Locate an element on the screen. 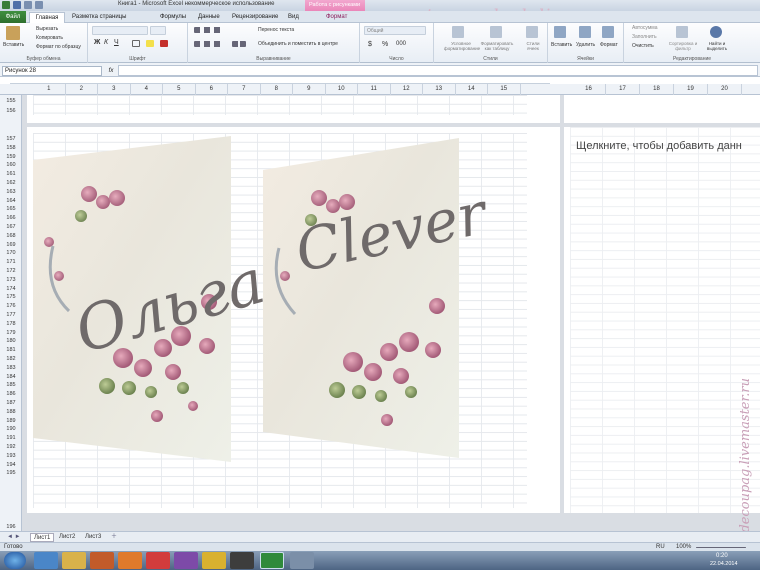 This screenshot has height=570, width=760. row-header: 170 is located at coordinates (11, 253).